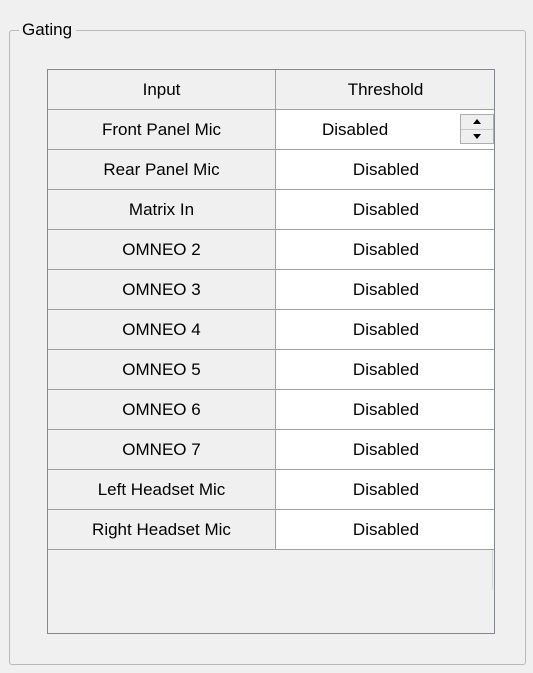 The width and height of the screenshot is (533, 673). I want to click on triangle-down-icon, so click(477, 136).